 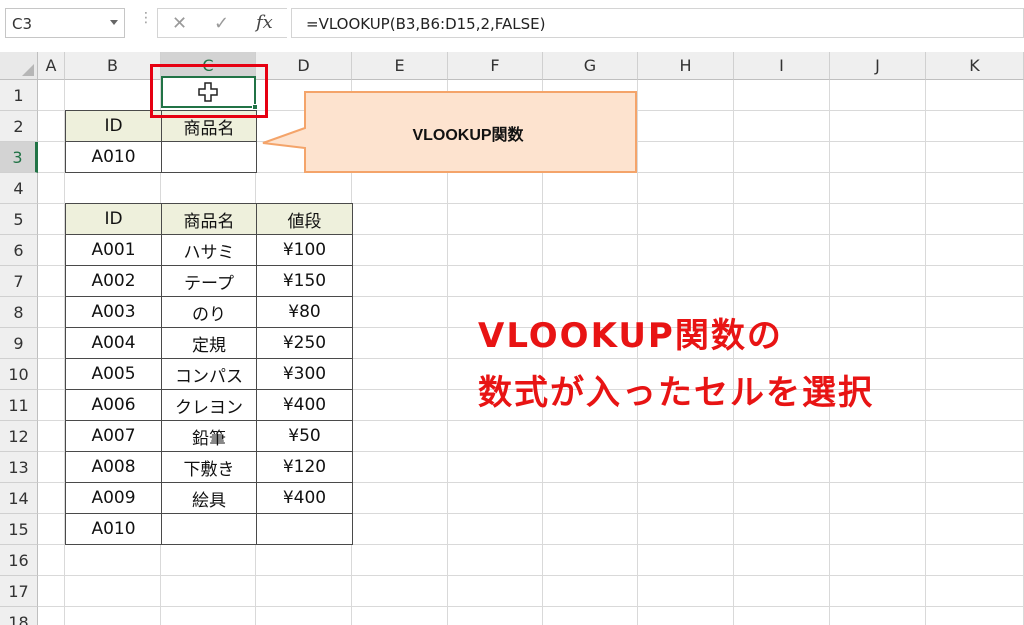 I want to click on drag-handle-icon: ⋮, so click(x=146, y=18).